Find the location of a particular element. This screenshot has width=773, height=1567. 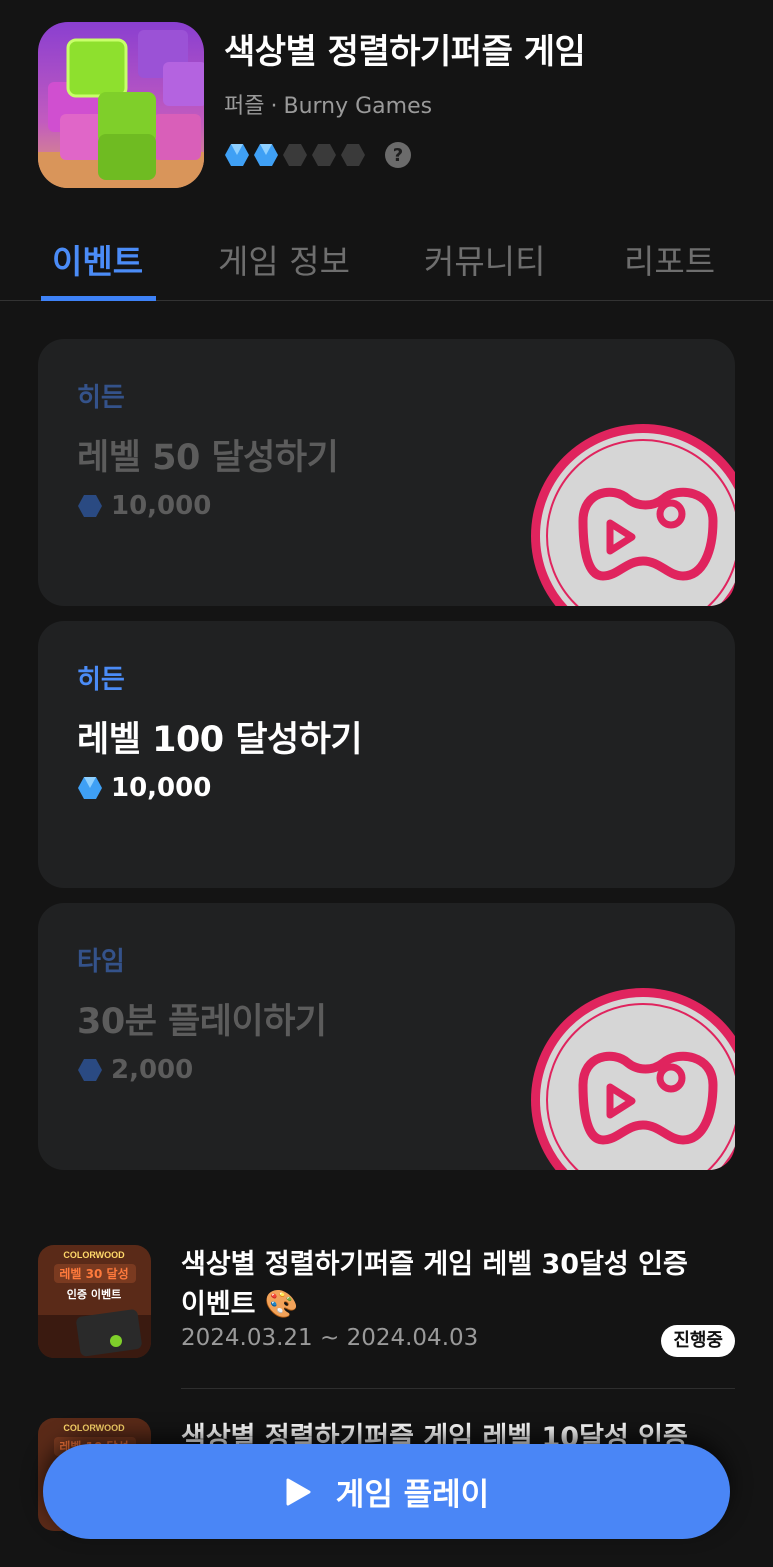

reward-amount: 2,000 is located at coordinates (152, 1070).